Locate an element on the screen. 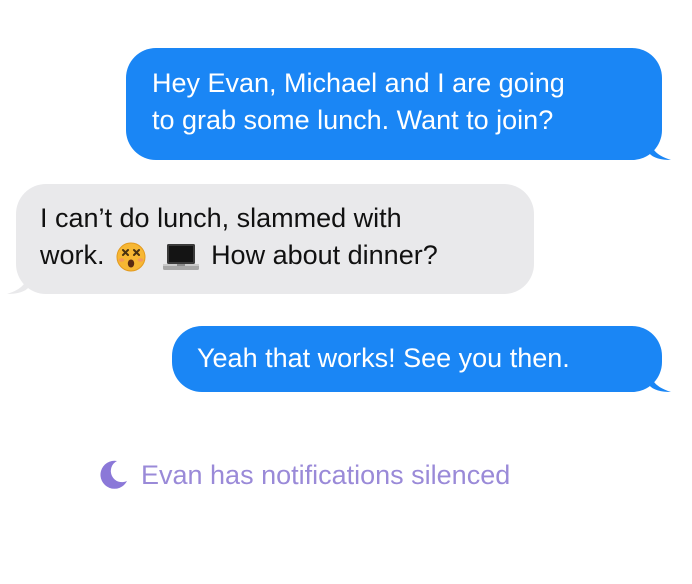 The image size is (692, 584). notifications-silenced-status: Evan has notifications silenced is located at coordinates (303, 475).